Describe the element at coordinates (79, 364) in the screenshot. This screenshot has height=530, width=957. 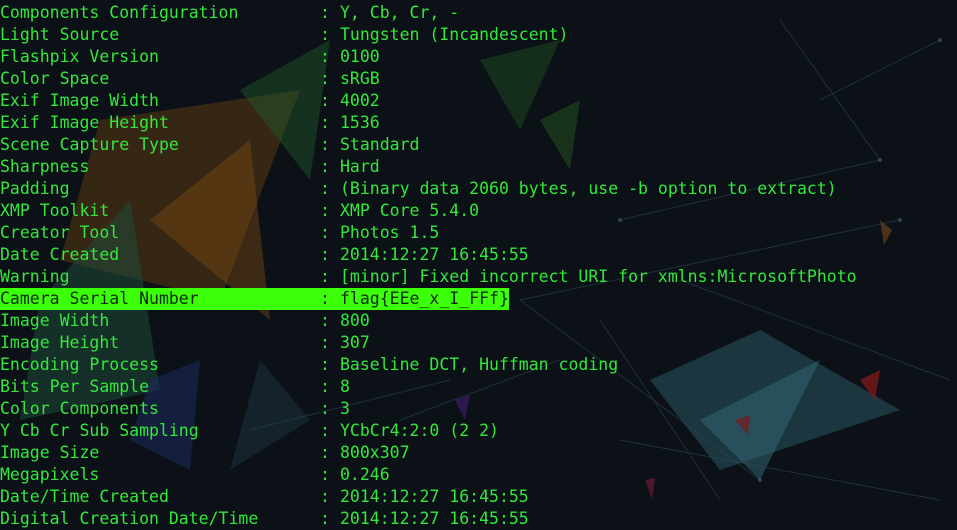
I see `tag-name: Encoding Process` at that location.